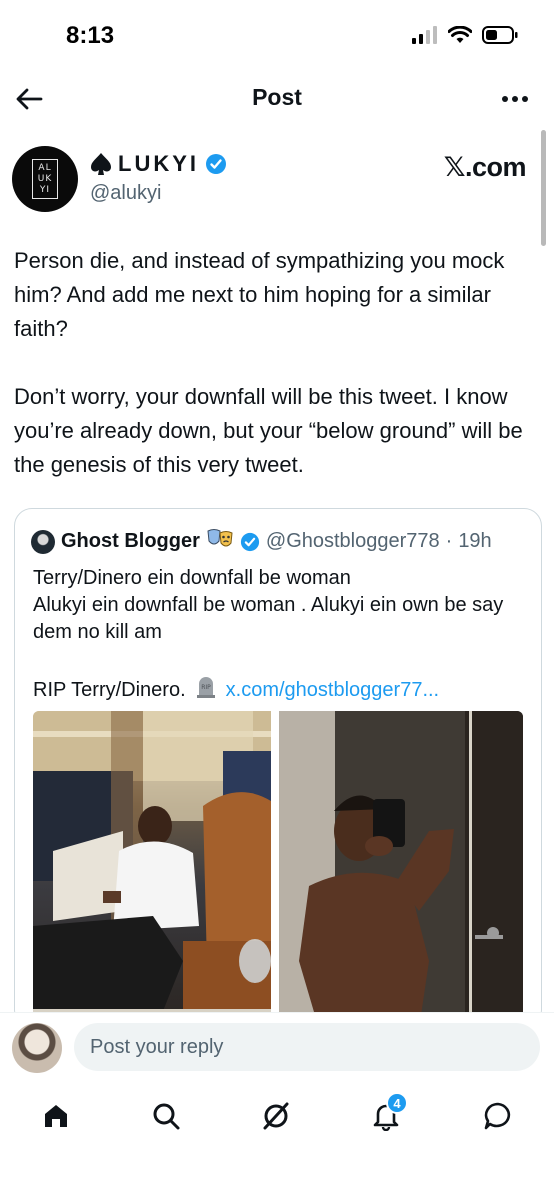 The width and height of the screenshot is (554, 1199). Describe the element at coordinates (90, 35) in the screenshot. I see `status-time: 8:13` at that location.